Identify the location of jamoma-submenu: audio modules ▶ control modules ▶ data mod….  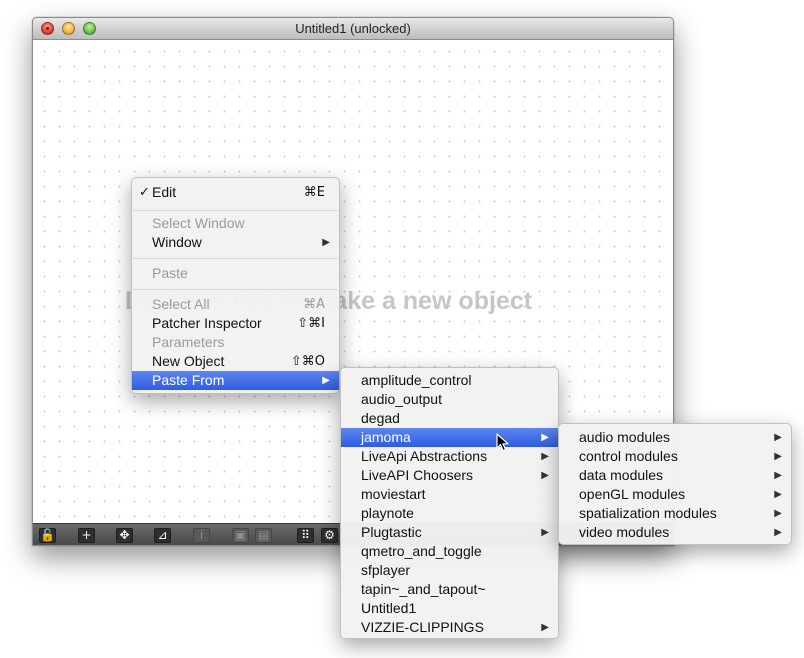
(675, 484).